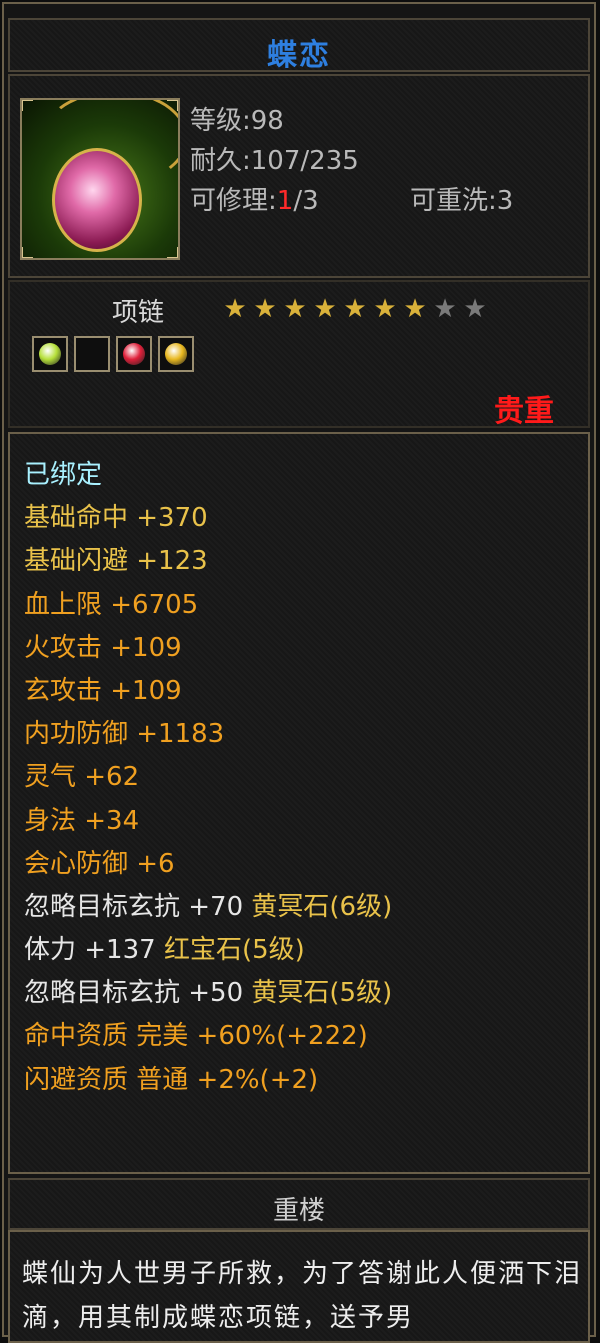  I want to click on attribute-row: 忽略目标玄抗 +70 黄冥石(6级), so click(208, 907).